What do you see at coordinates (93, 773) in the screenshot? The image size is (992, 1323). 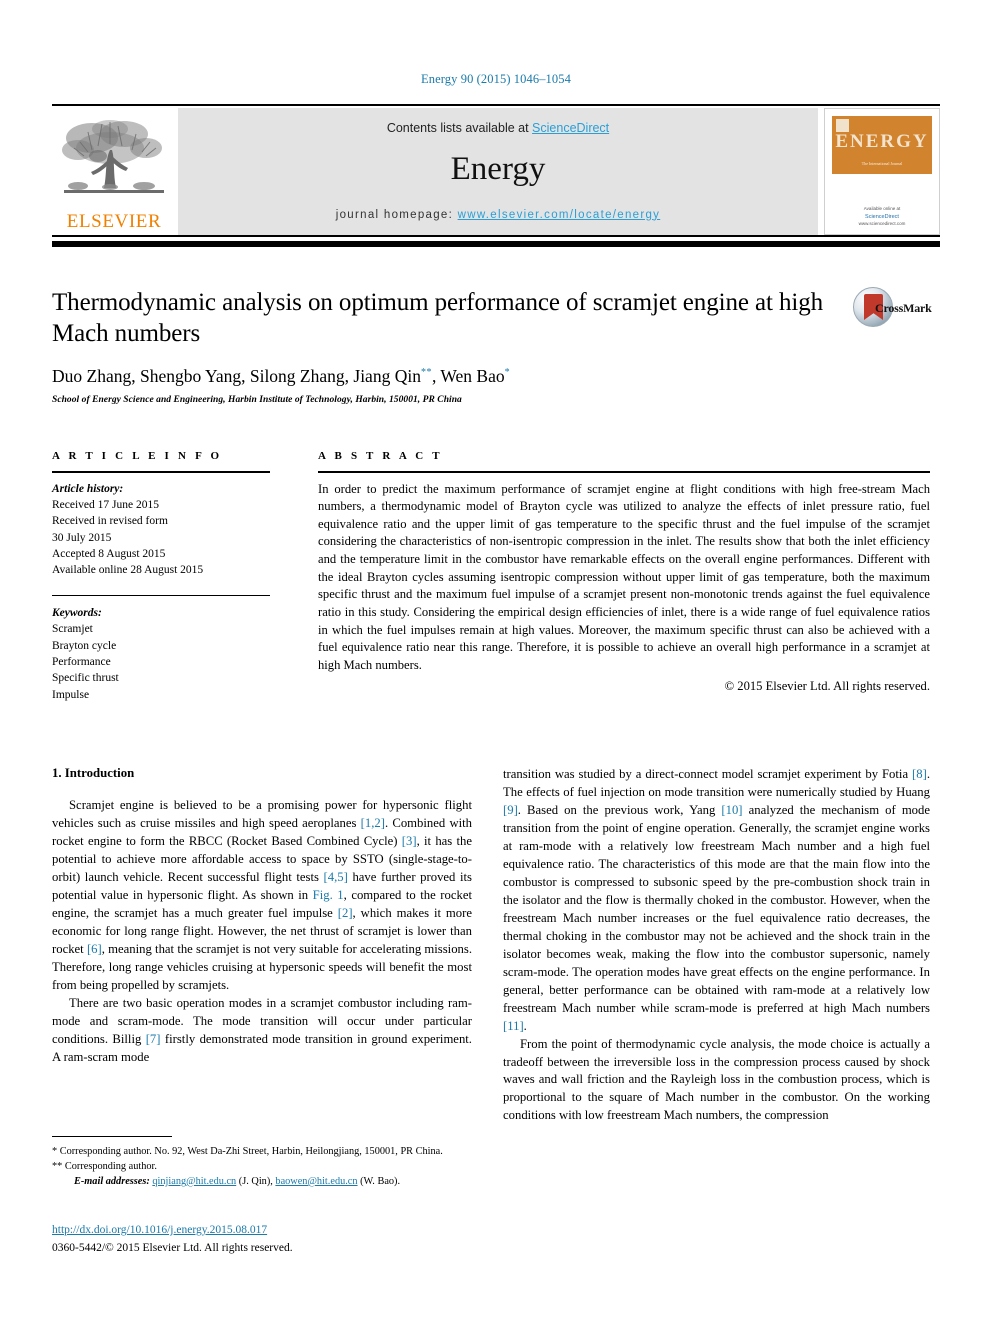 I see `section-heading-introduction: 1. Introduction` at bounding box center [93, 773].